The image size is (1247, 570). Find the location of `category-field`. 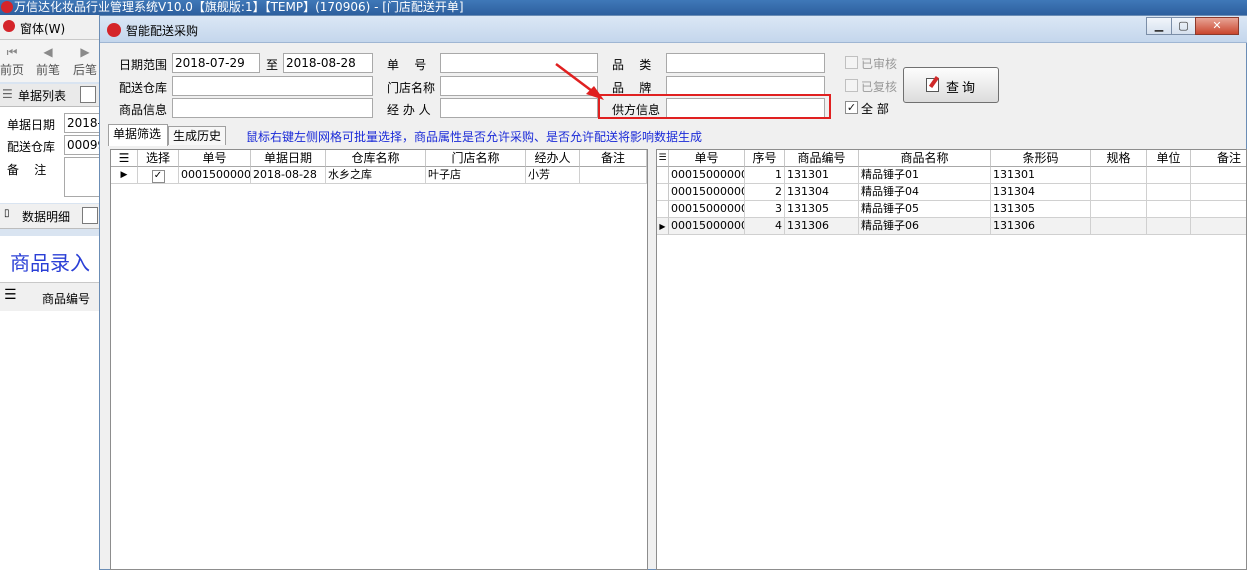

category-field is located at coordinates (745, 63).